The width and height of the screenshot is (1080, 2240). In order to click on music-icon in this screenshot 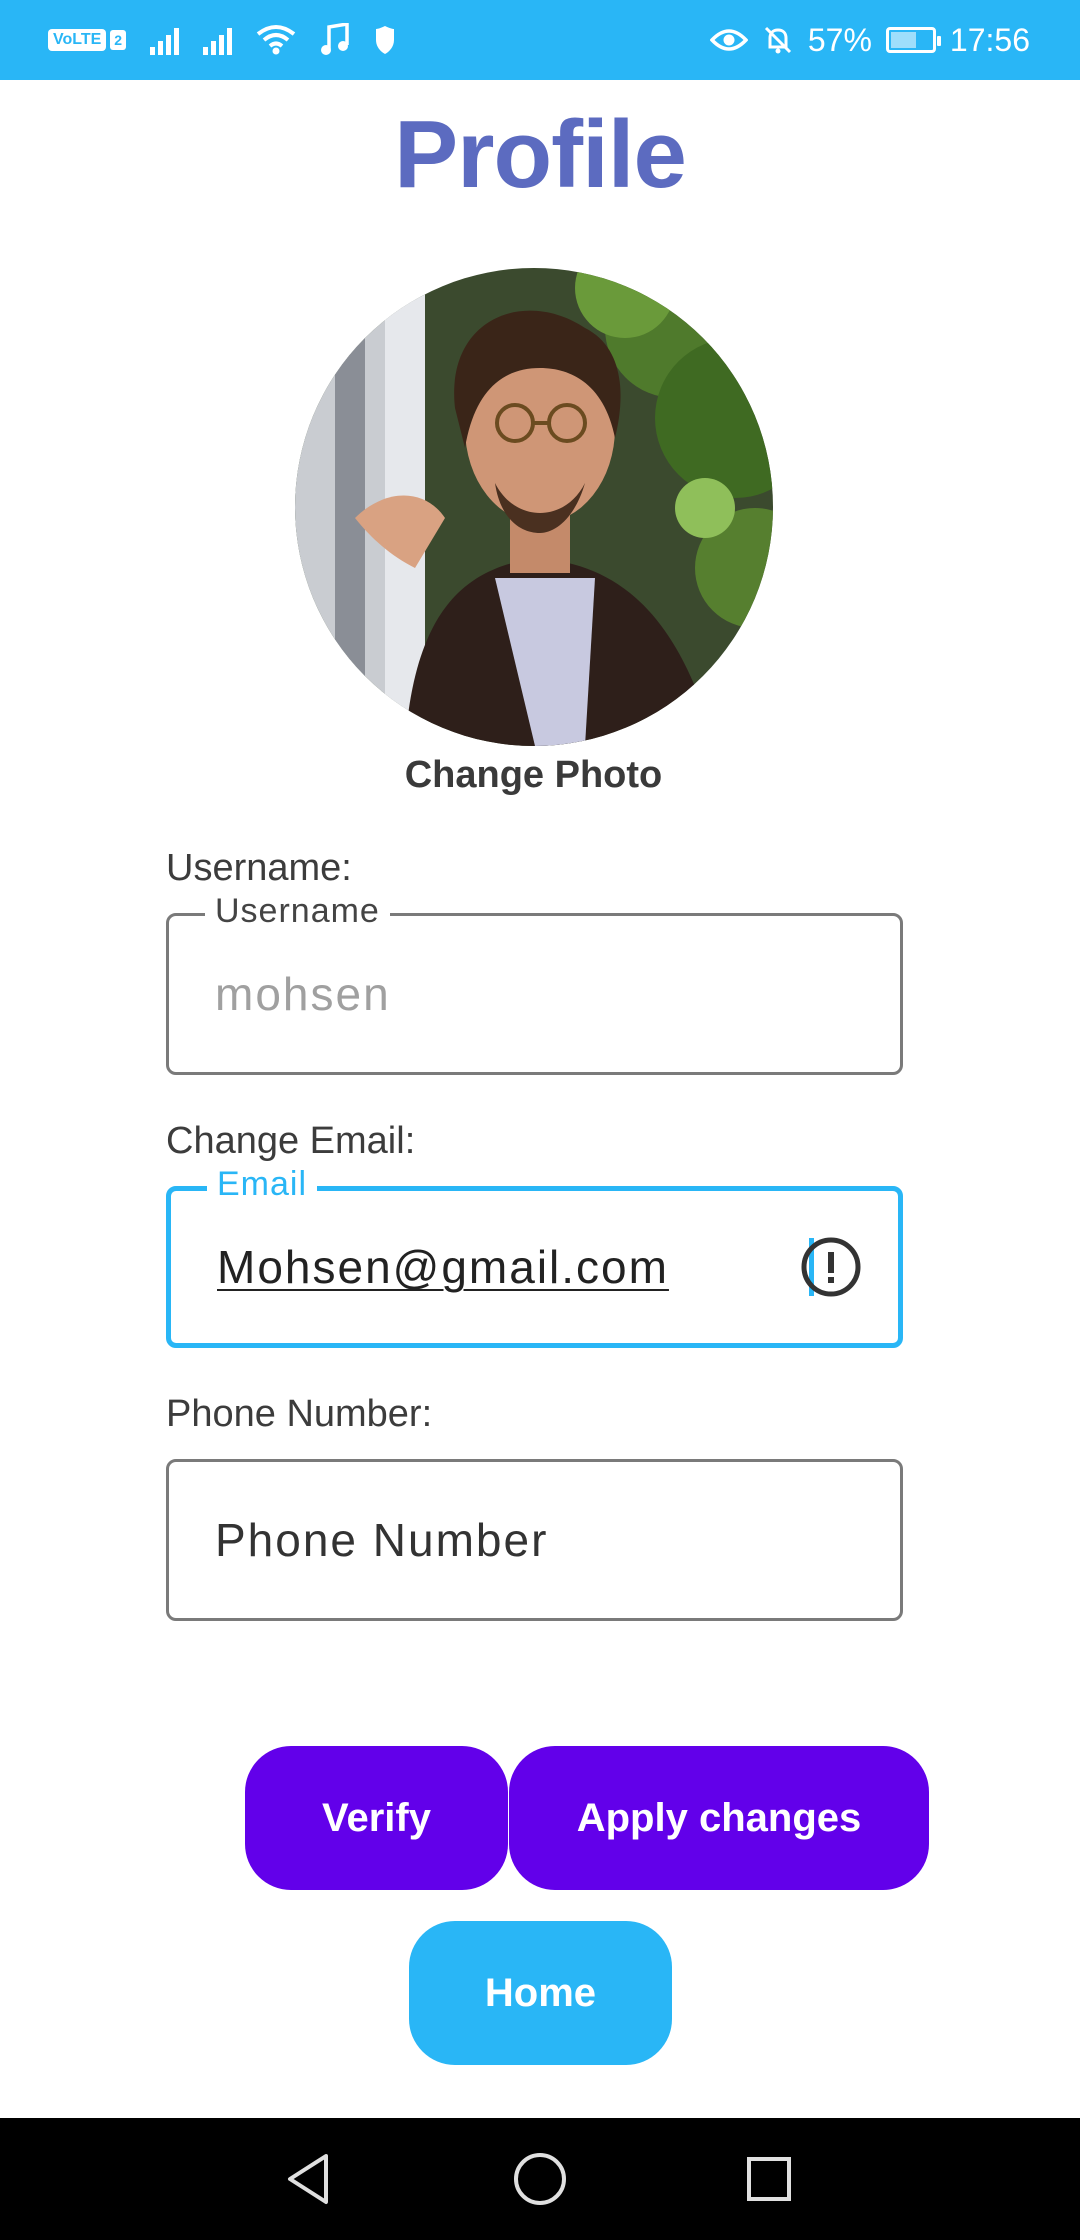, I will do `click(335, 39)`.